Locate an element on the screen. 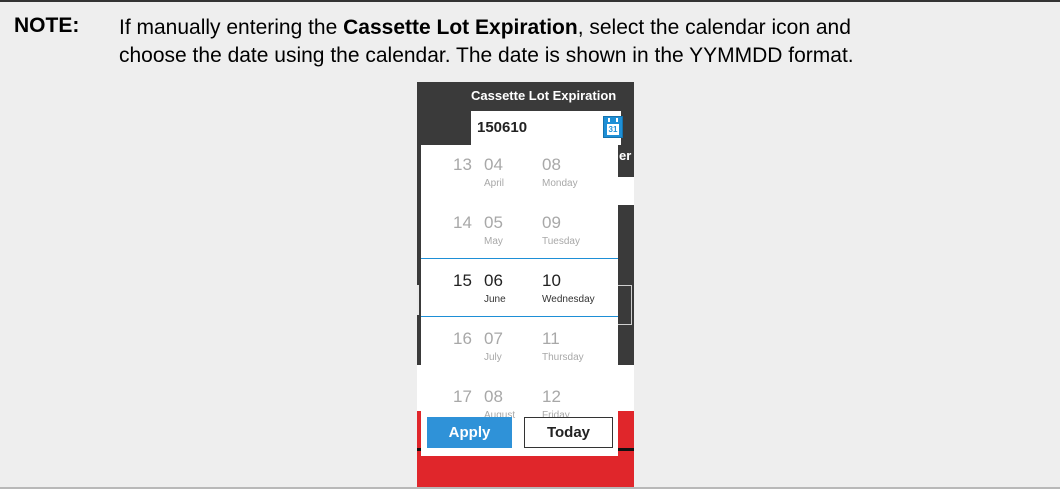 The height and width of the screenshot is (491, 1060). date-value: 150610 is located at coordinates (502, 127).